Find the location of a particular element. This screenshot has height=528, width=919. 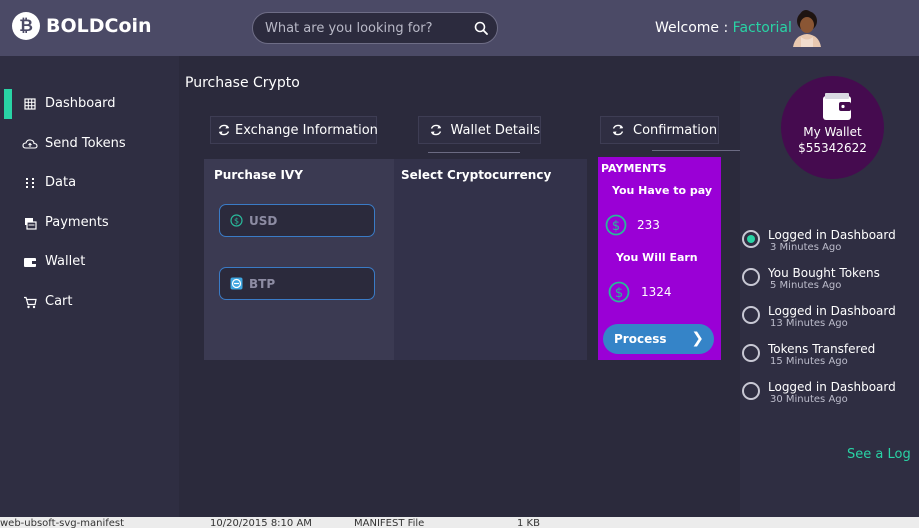

log-item: Logged in Dashboard 3 Minutes Ago is located at coordinates (830, 243).